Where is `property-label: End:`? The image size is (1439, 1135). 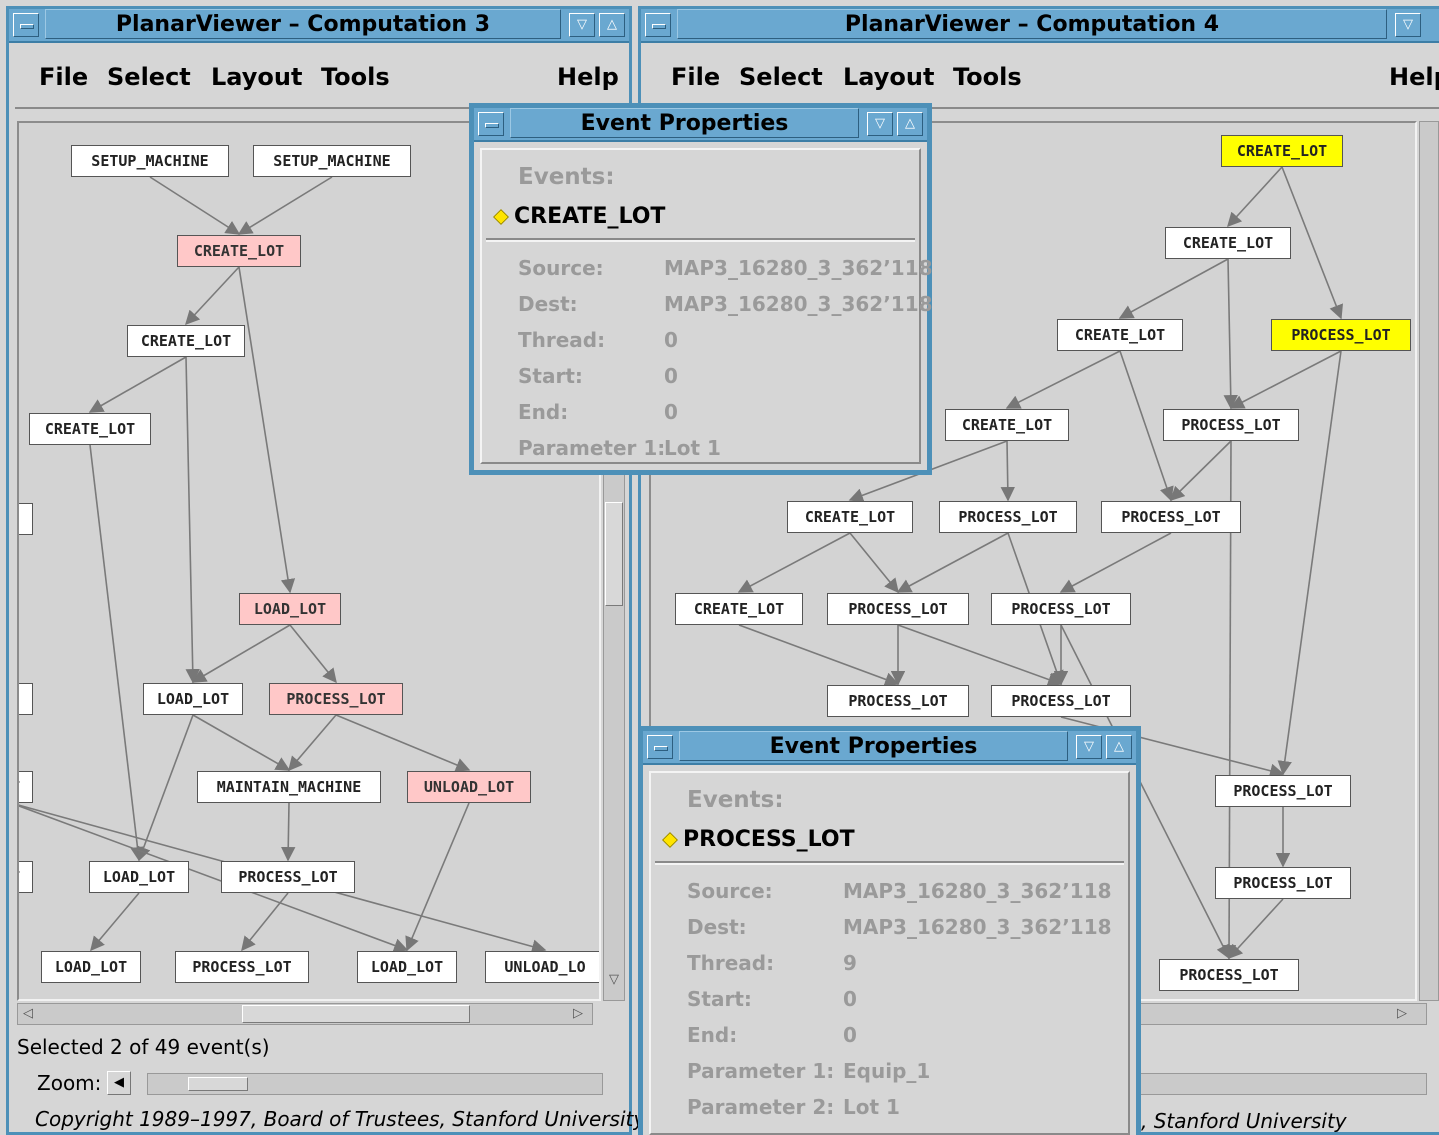 property-label: End: is located at coordinates (543, 412).